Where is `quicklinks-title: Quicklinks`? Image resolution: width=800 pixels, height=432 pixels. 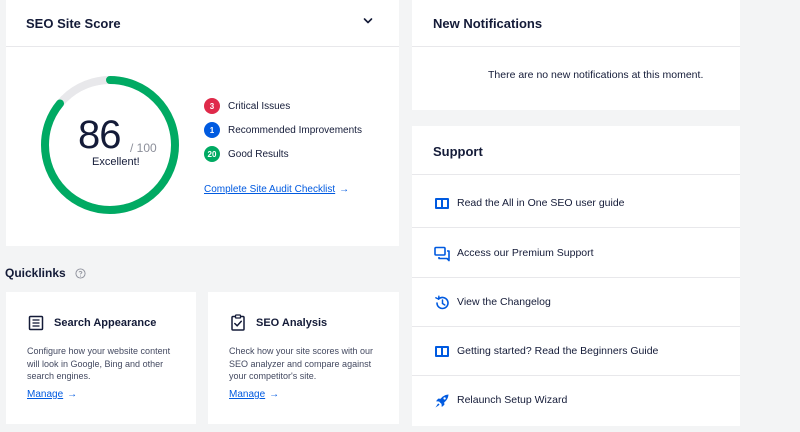 quicklinks-title: Quicklinks is located at coordinates (35, 273).